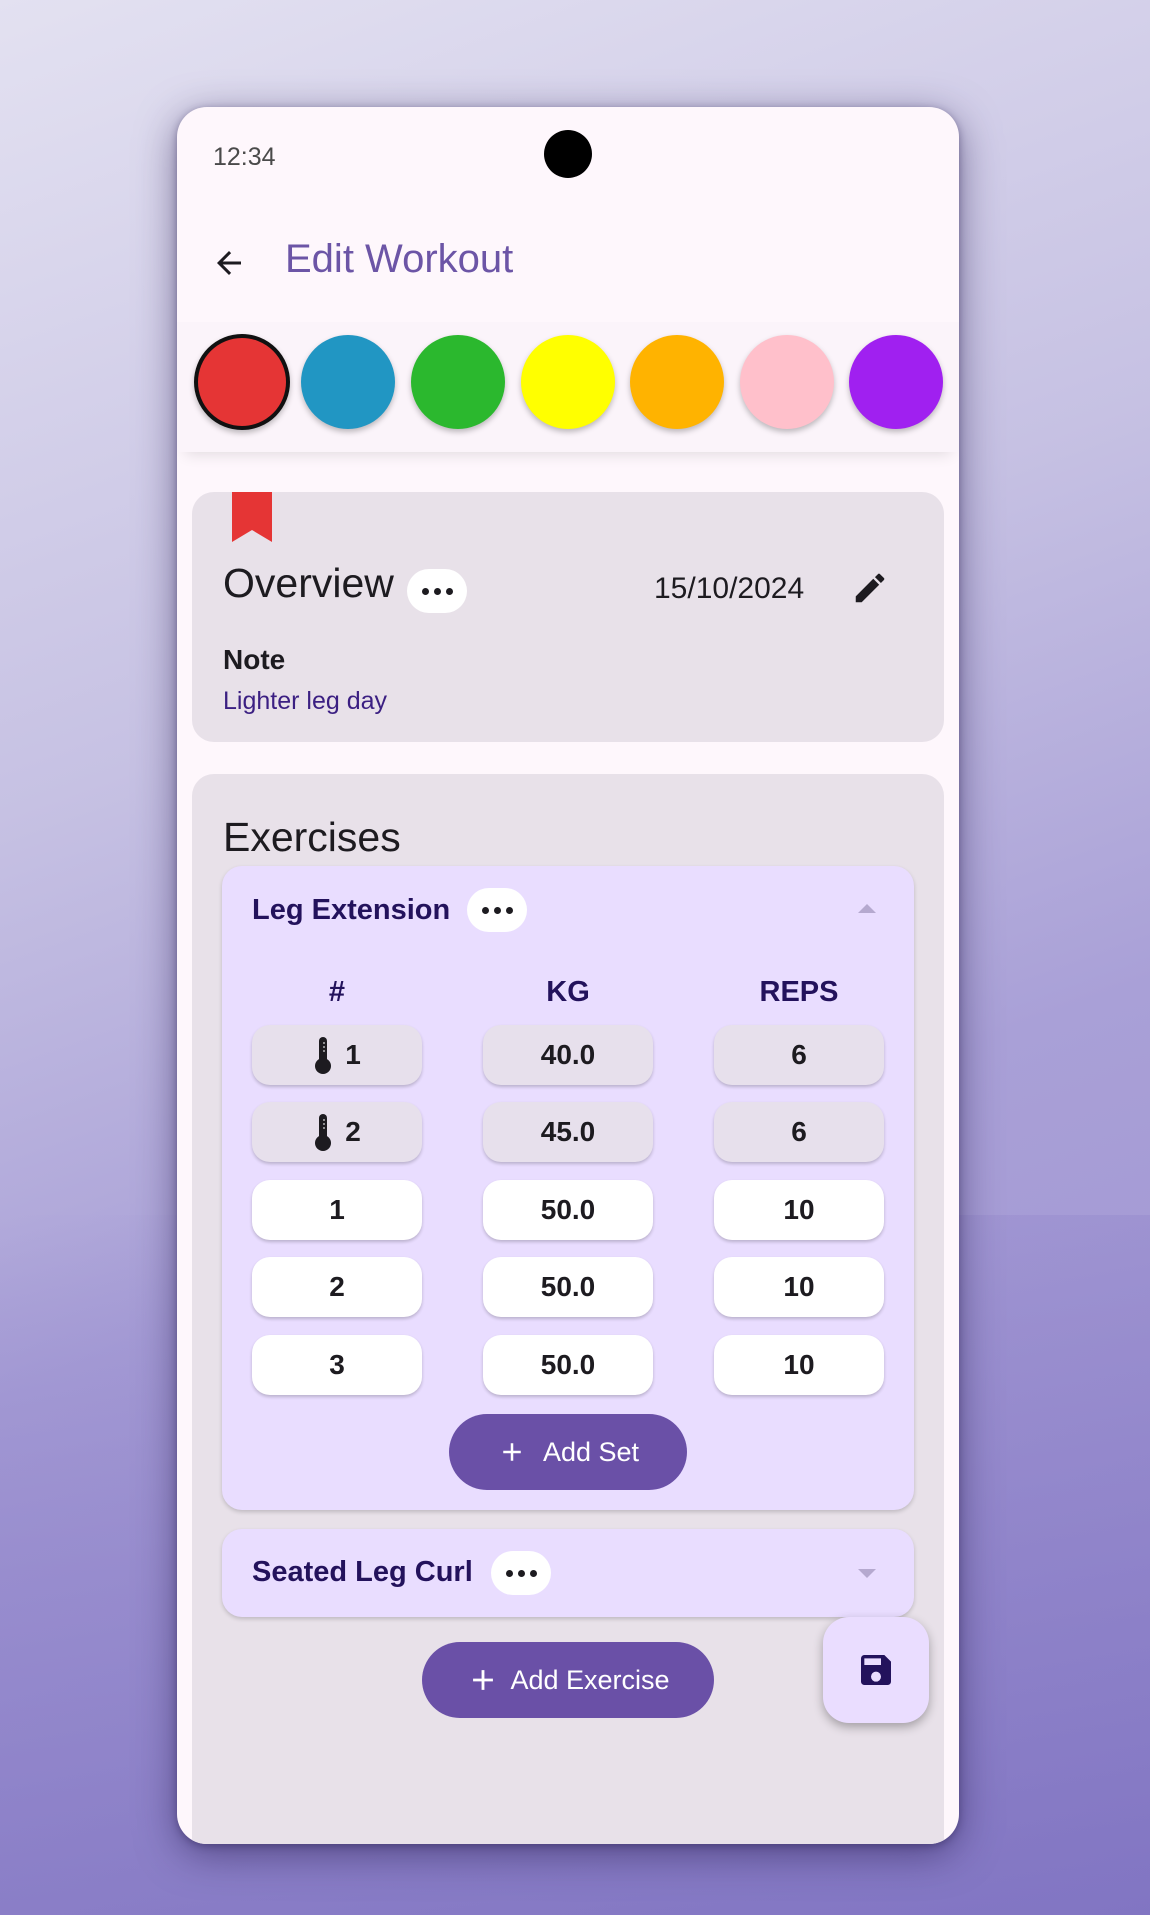  What do you see at coordinates (308, 583) in the screenshot?
I see `overview-title: Overview` at bounding box center [308, 583].